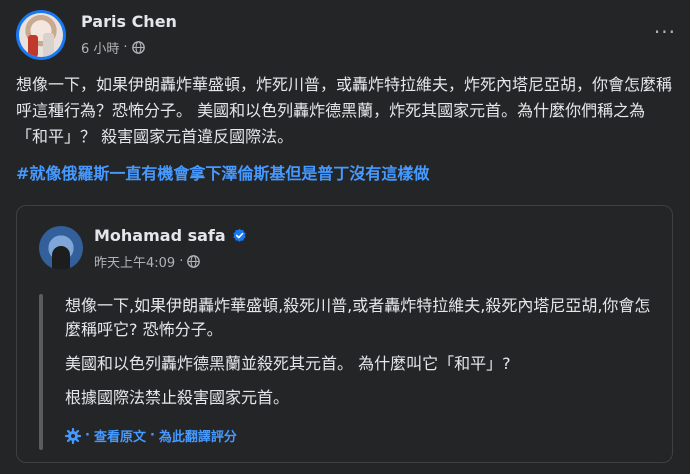 Image resolution: width=690 pixels, height=474 pixels. What do you see at coordinates (100, 47) in the screenshot?
I see `post-timestamp: 6 小時` at bounding box center [100, 47].